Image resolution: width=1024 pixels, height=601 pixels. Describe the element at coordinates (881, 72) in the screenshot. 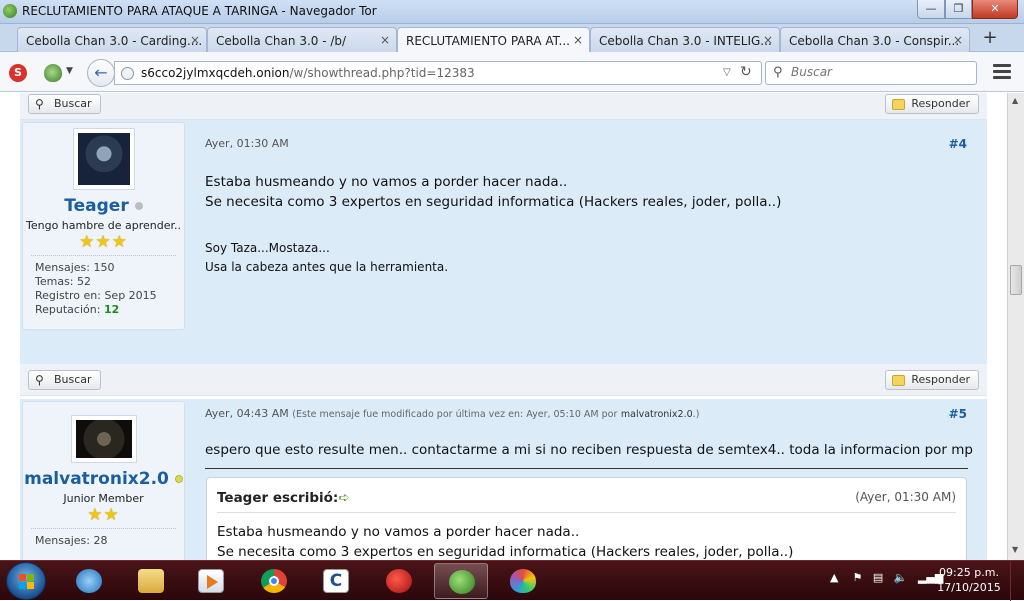

I see `search-input` at that location.